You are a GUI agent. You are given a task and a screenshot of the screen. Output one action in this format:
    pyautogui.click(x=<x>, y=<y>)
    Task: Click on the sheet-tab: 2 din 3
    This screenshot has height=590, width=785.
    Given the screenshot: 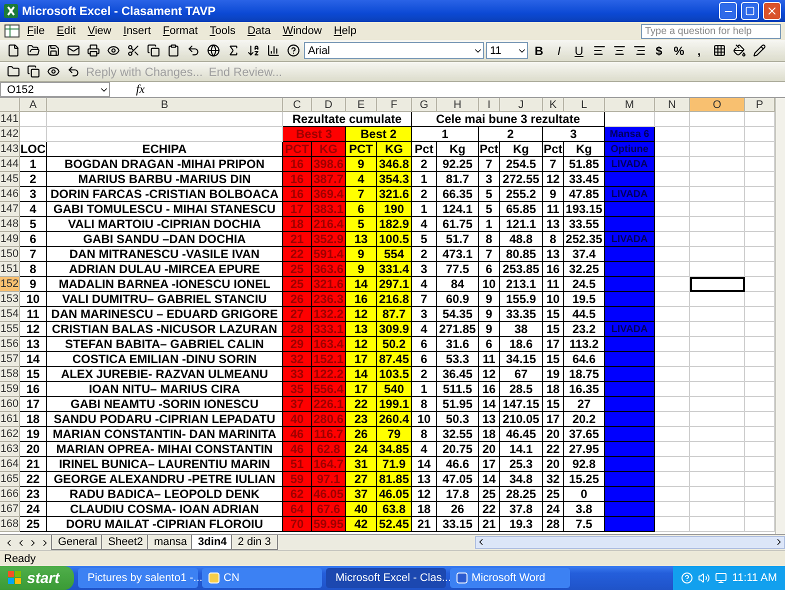 What is the action you would take?
    pyautogui.click(x=254, y=542)
    